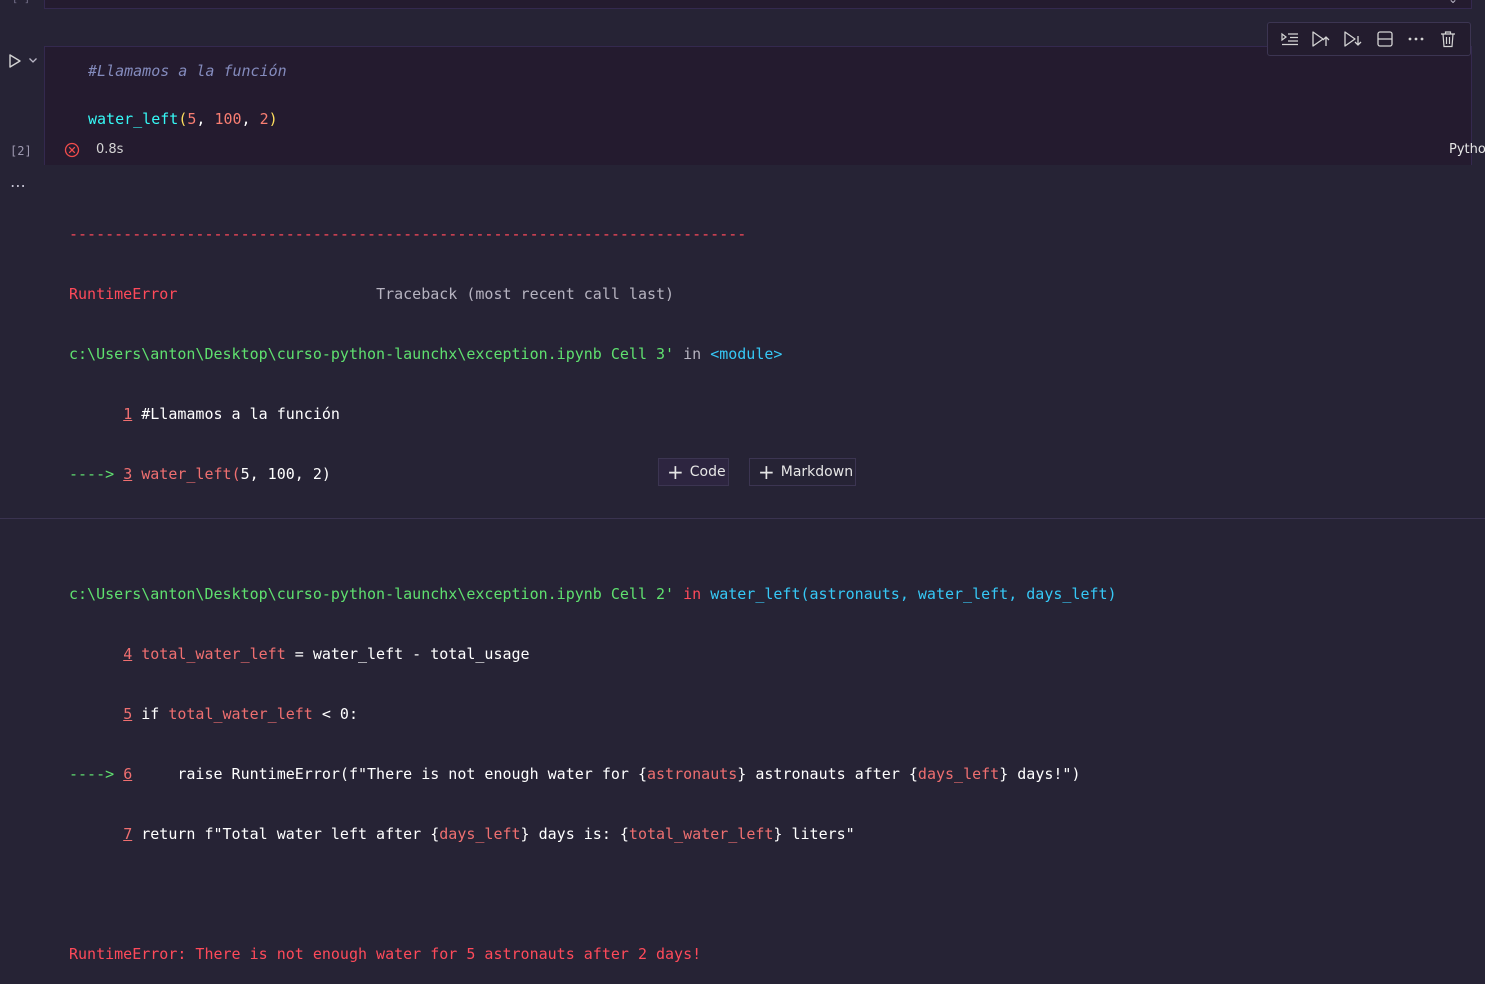  What do you see at coordinates (958, 774) in the screenshot?
I see `frame2-line6-v2: days_left` at bounding box center [958, 774].